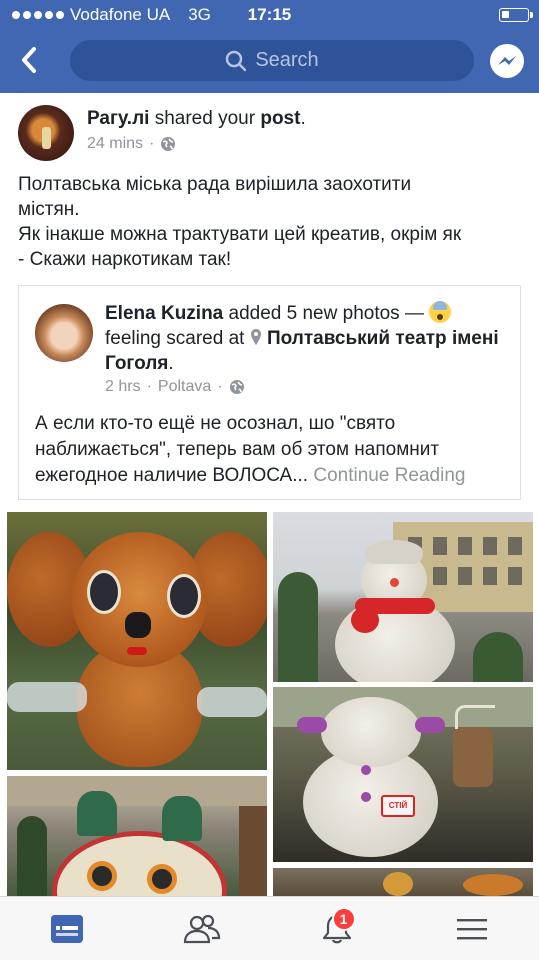  What do you see at coordinates (398, 806) in the screenshot?
I see `stop-sign: СТІЙ` at bounding box center [398, 806].